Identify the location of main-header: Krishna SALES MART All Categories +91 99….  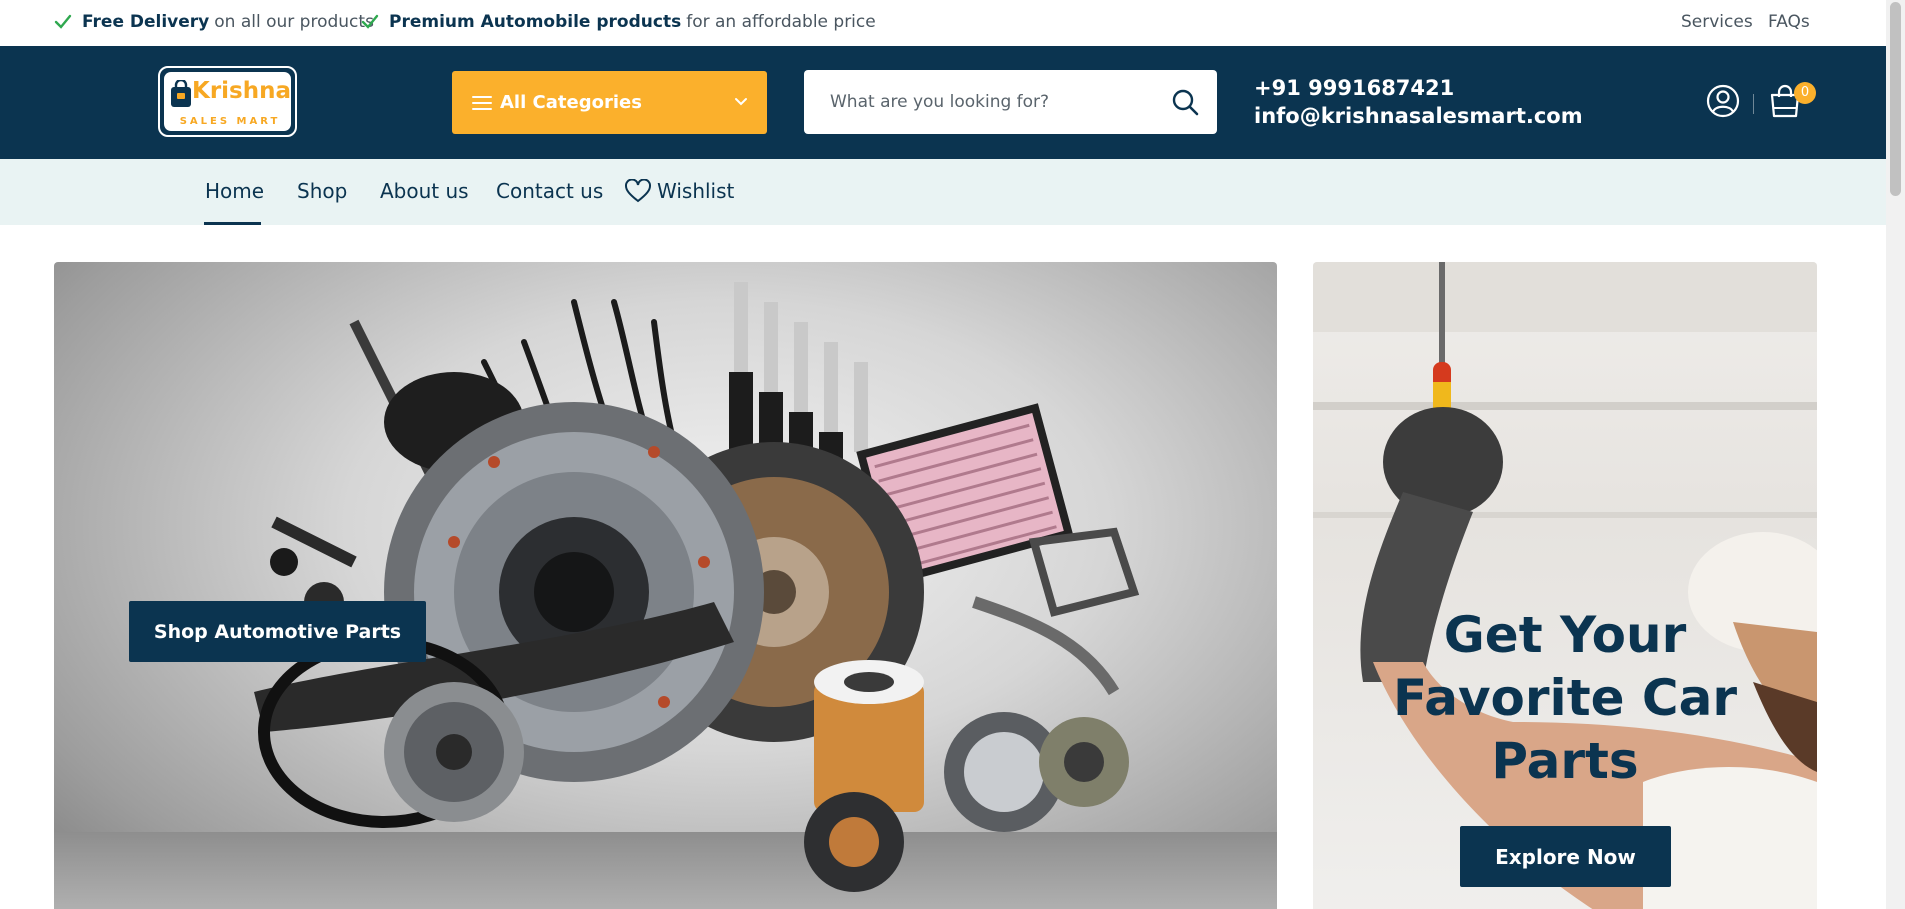
(943, 102).